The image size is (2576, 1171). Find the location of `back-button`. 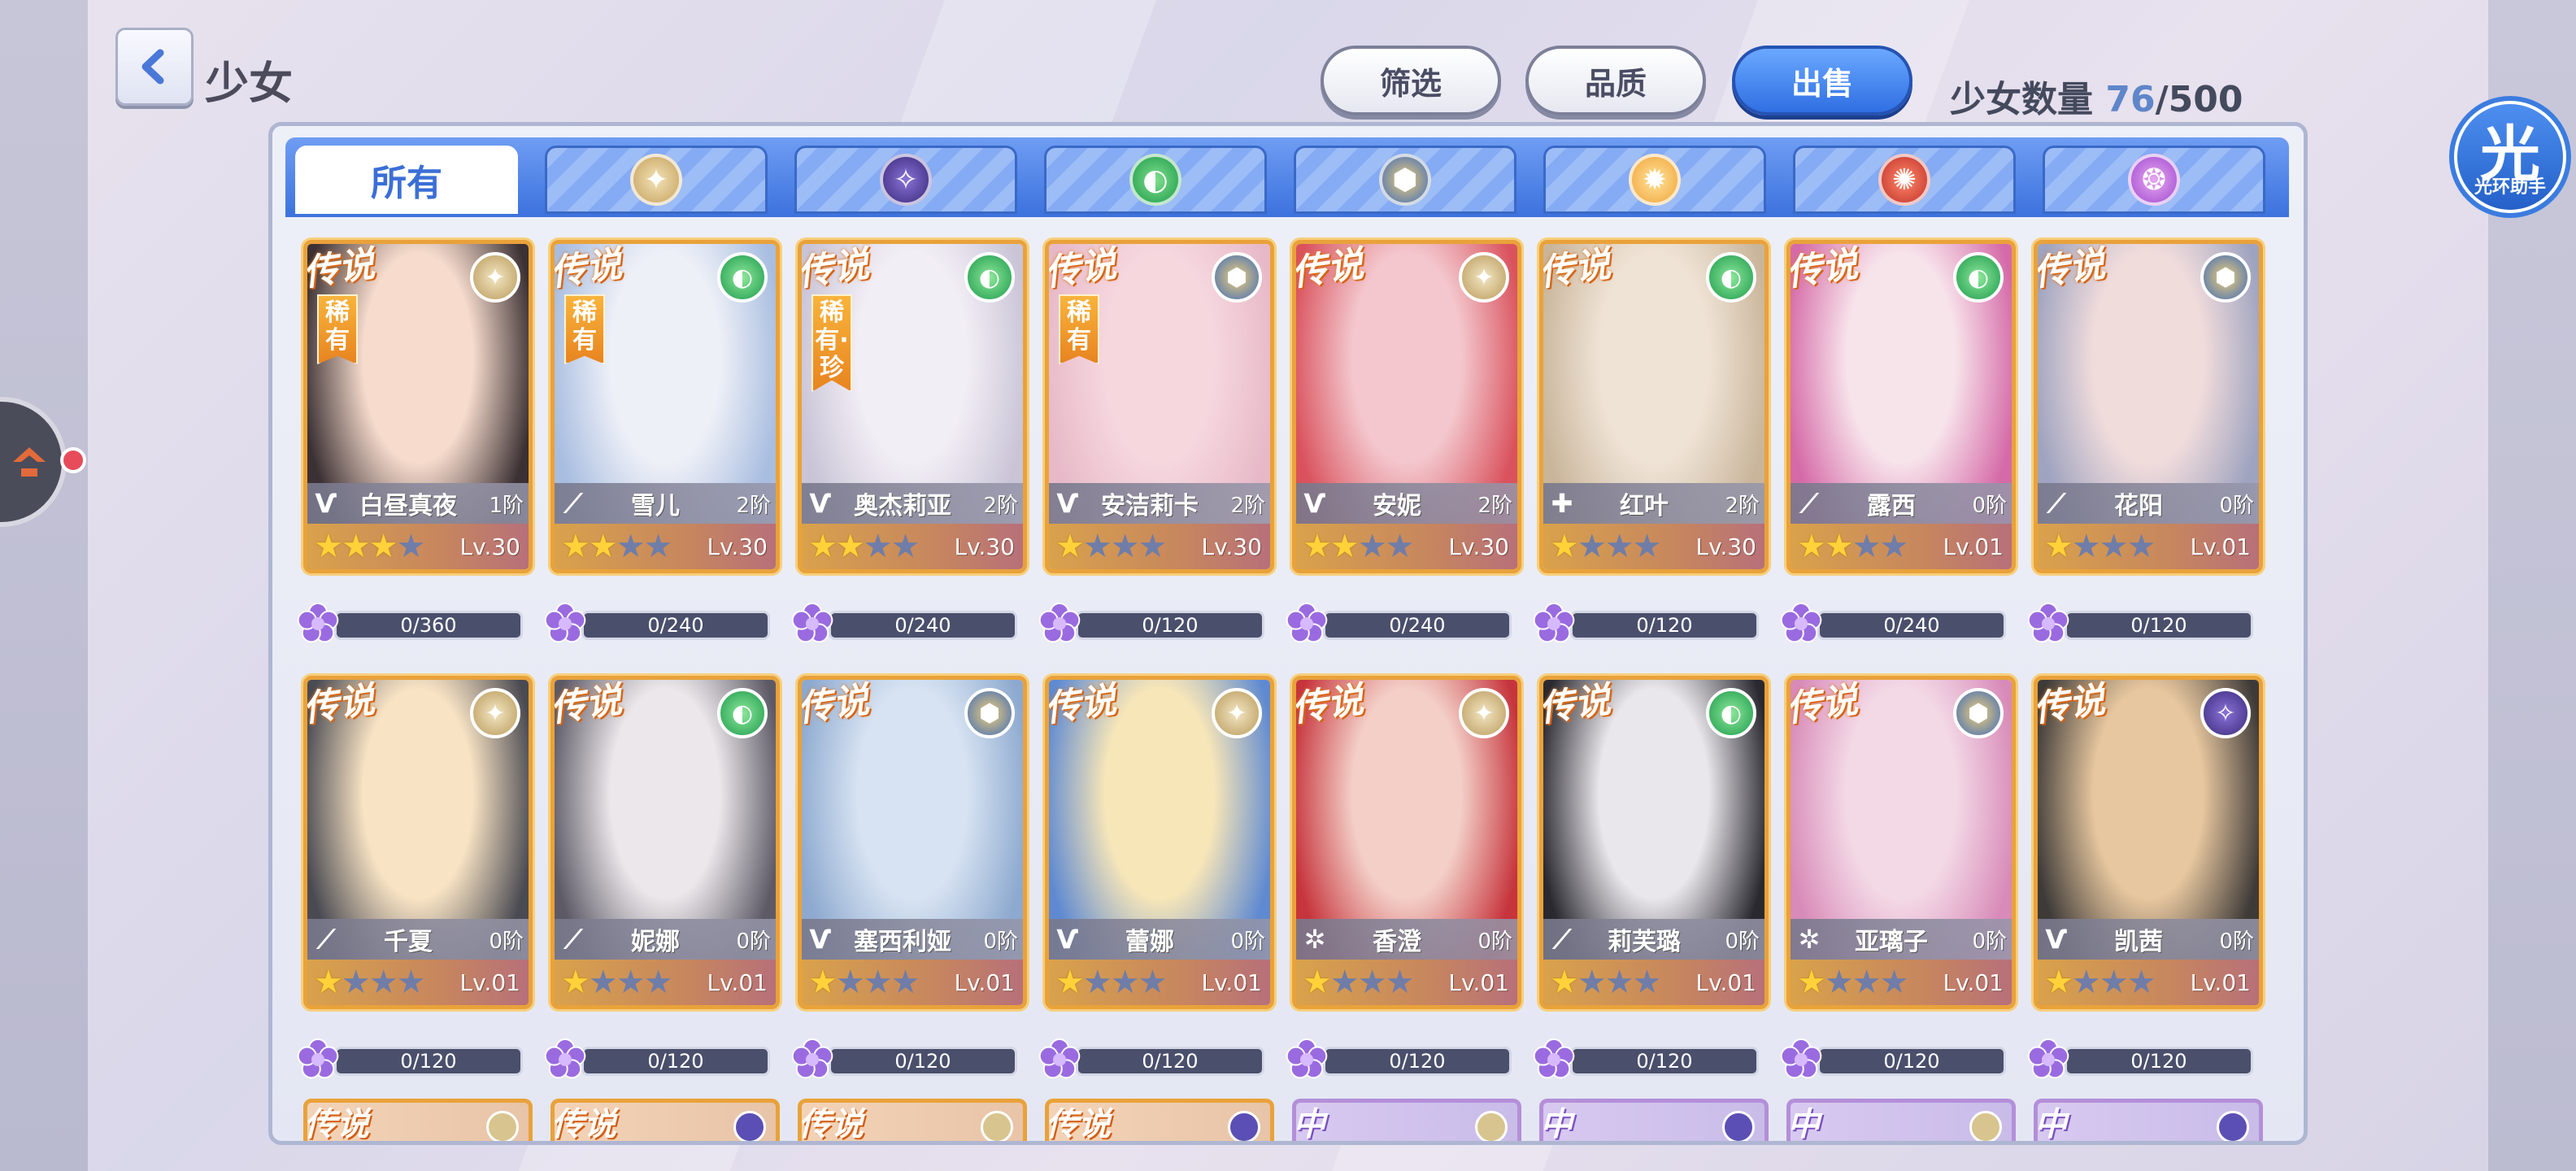

back-button is located at coordinates (155, 67).